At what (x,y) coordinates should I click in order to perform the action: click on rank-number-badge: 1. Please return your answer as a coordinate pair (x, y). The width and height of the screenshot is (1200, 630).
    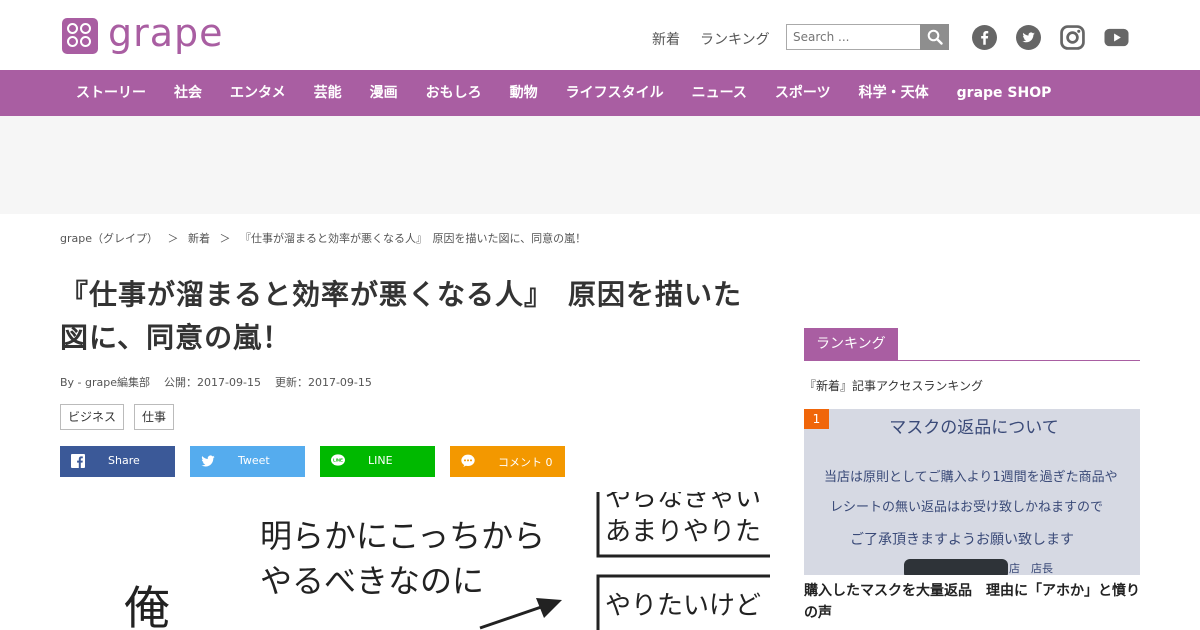
    Looking at the image, I should click on (816, 419).